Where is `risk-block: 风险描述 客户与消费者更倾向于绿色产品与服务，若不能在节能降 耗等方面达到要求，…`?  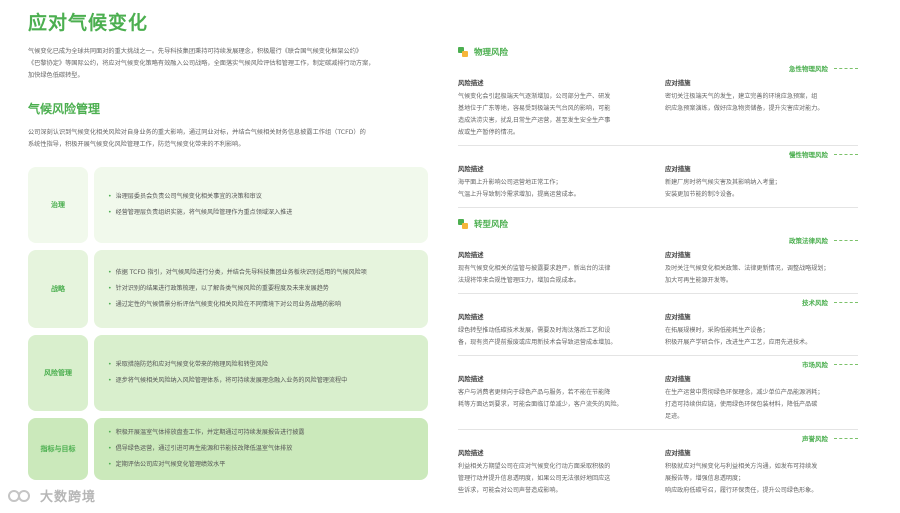
risk-block: 风险描述 客户与消费者更倾向于绿色产品与服务，若不能在节能降 耗等方面达到要求，… is located at coordinates (658, 400).